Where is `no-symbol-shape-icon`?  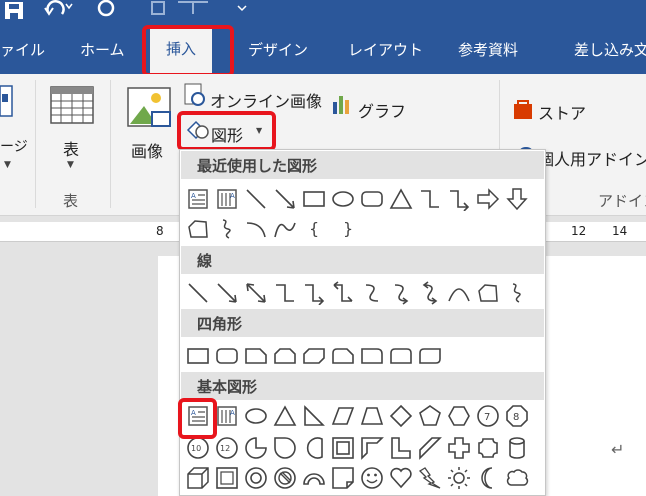 no-symbol-shape-icon is located at coordinates (285, 478).